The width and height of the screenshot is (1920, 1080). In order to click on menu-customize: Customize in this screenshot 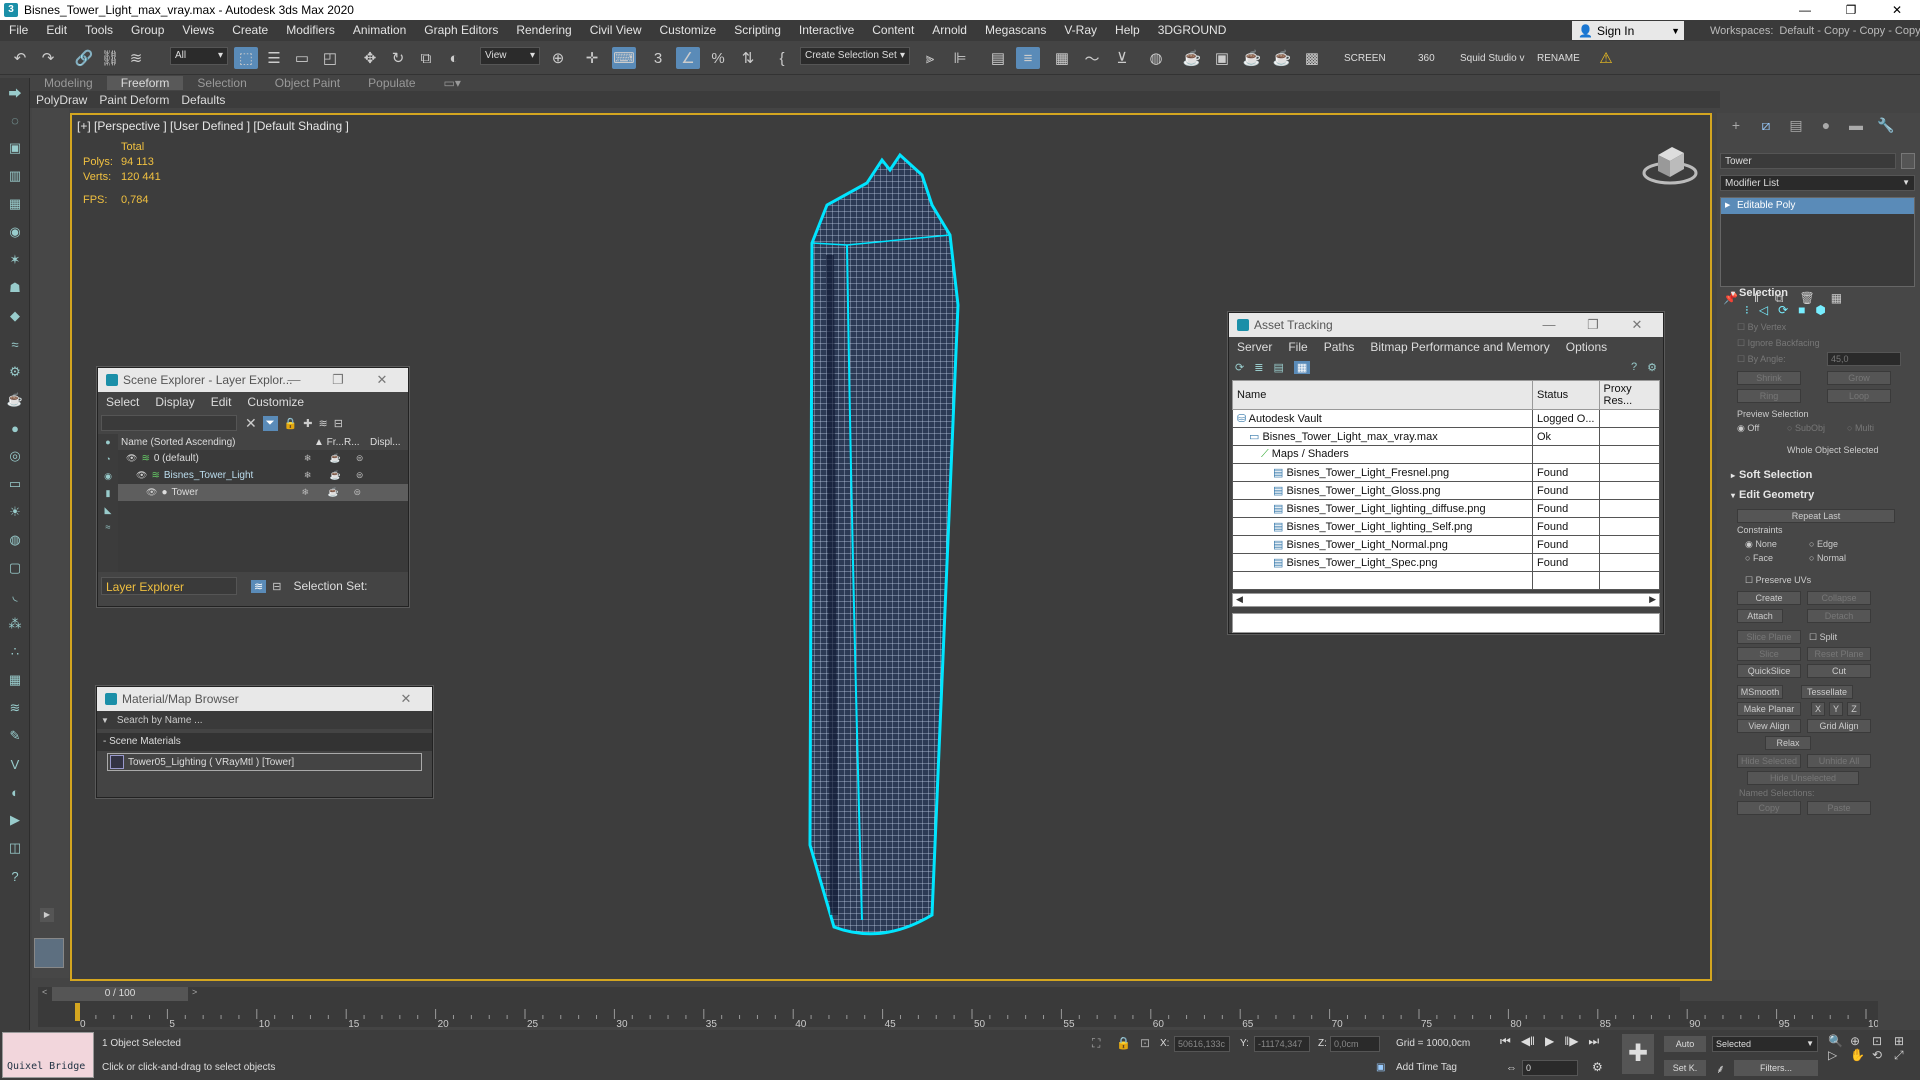, I will do `click(275, 402)`.